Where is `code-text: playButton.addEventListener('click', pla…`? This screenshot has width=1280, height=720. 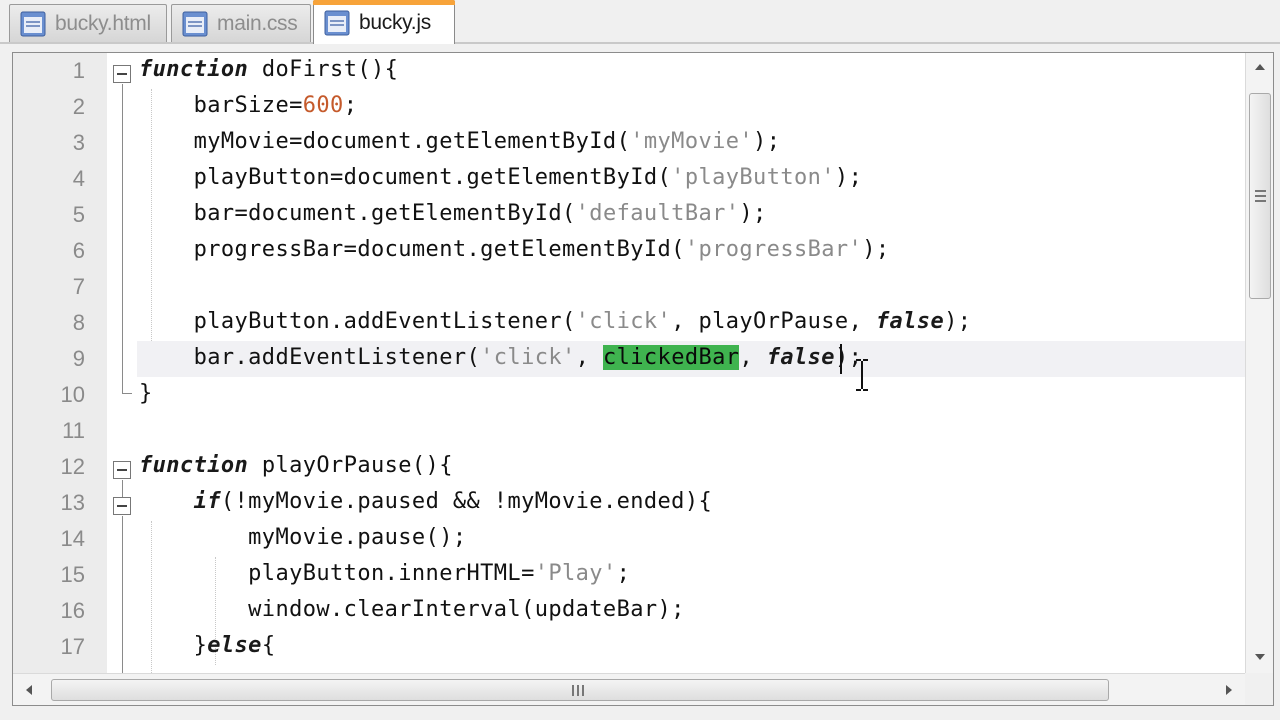
code-text: playButton.addEventListener('click', pla… is located at coordinates (555, 321).